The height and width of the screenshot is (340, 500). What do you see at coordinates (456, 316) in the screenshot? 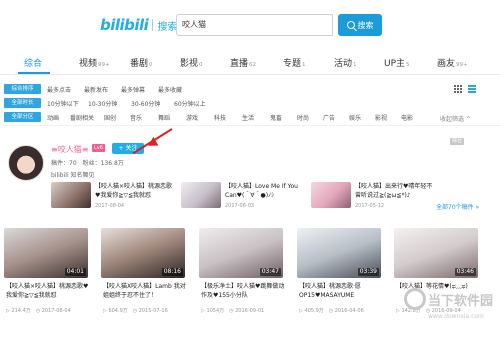
I see `watermark-url: www.downxia.com` at bounding box center [456, 316].